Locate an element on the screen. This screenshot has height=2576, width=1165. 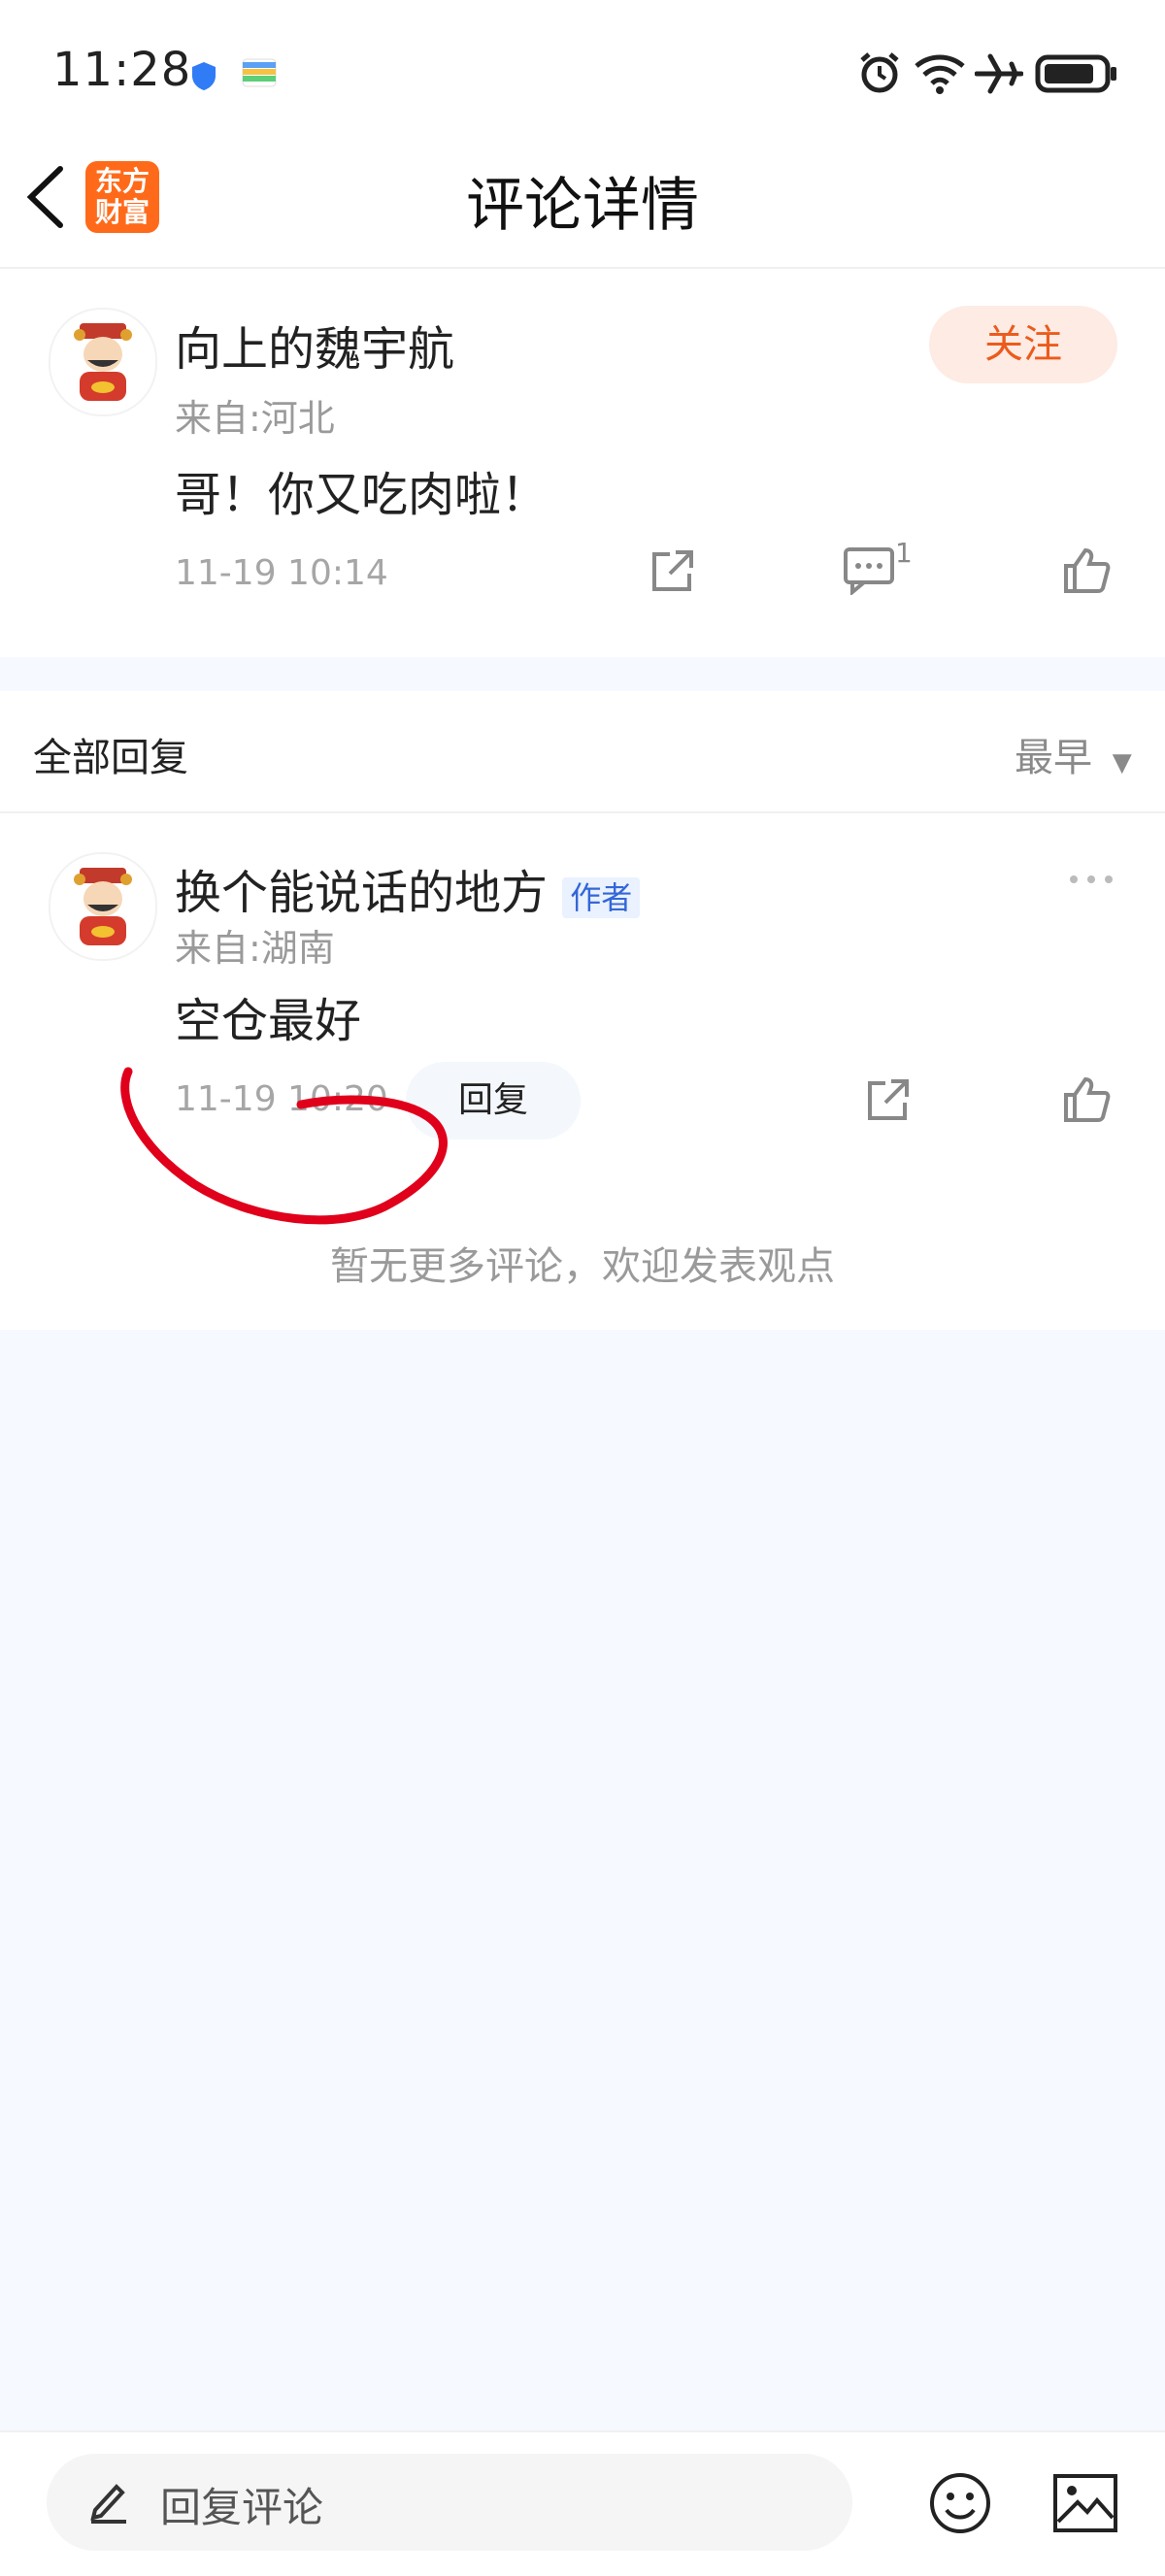
follow-button: 关注 is located at coordinates (1023, 344).